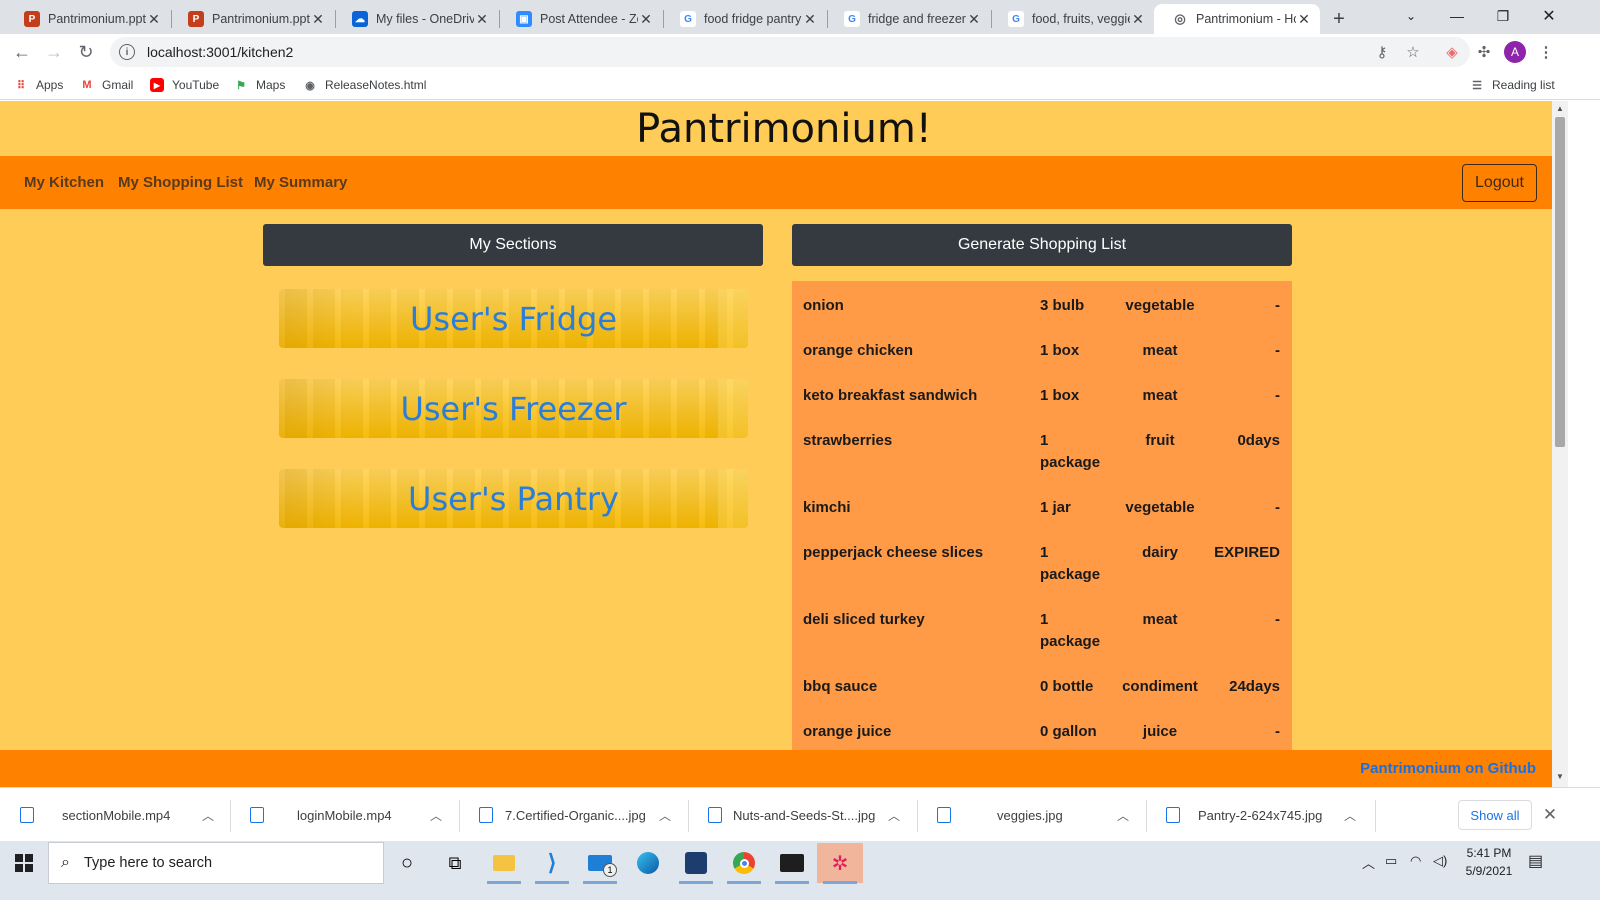  What do you see at coordinates (1411, 16) in the screenshot?
I see `tab-search-icon: ⌄` at bounding box center [1411, 16].